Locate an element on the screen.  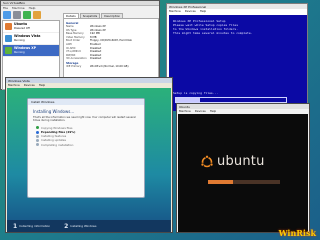
step-label: Completing installation is located at coordinates (57, 144).